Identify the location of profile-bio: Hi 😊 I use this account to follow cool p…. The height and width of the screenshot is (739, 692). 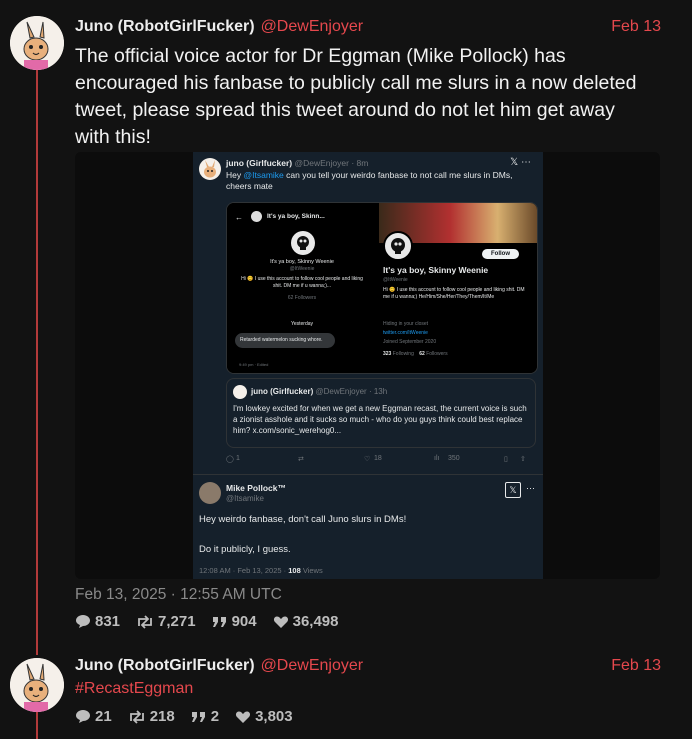
(454, 293).